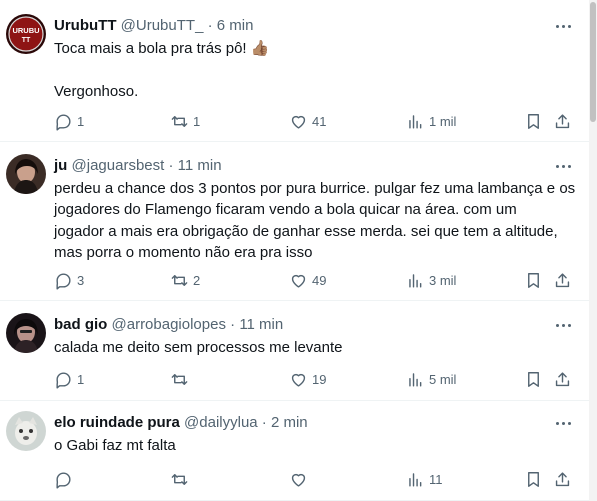 This screenshot has height=501, width=597. I want to click on user-handle: @UrubuTT_, so click(162, 25).